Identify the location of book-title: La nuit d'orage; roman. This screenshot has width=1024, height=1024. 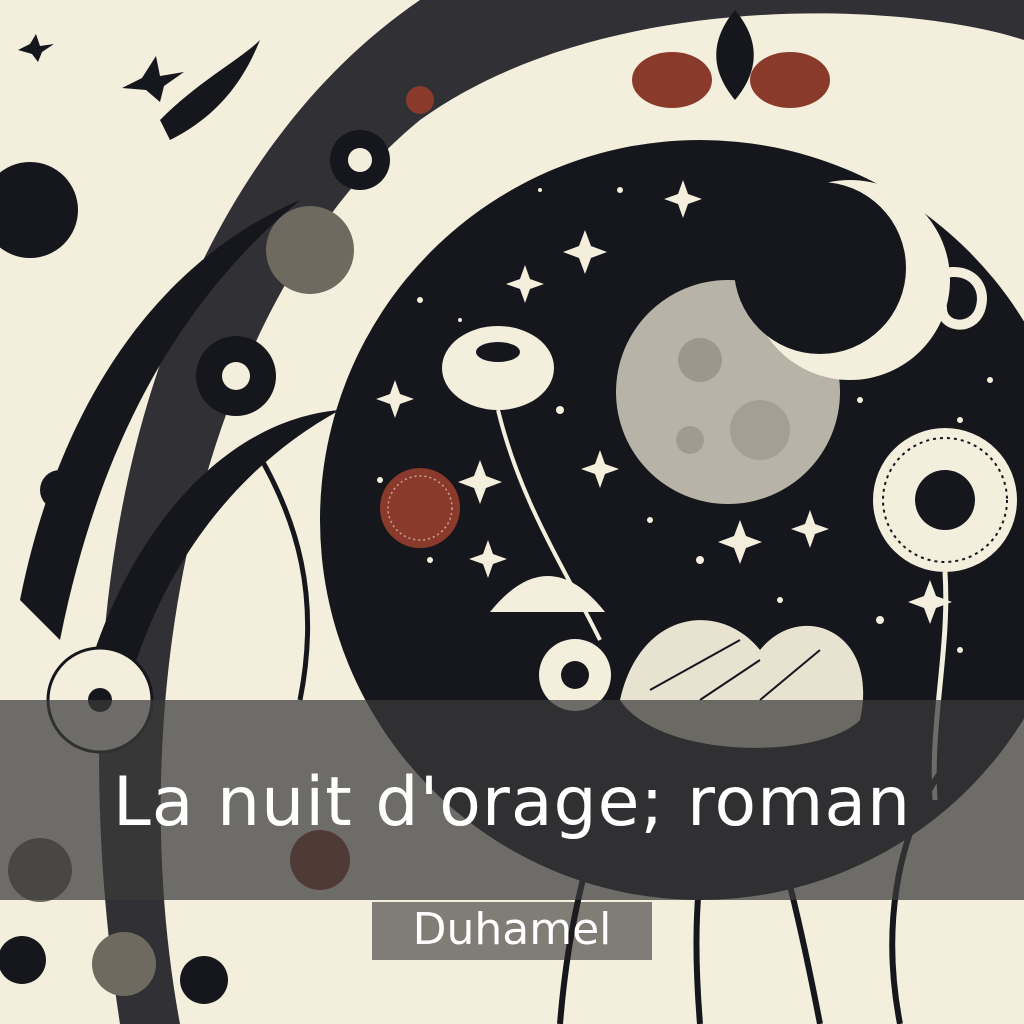
(512, 802).